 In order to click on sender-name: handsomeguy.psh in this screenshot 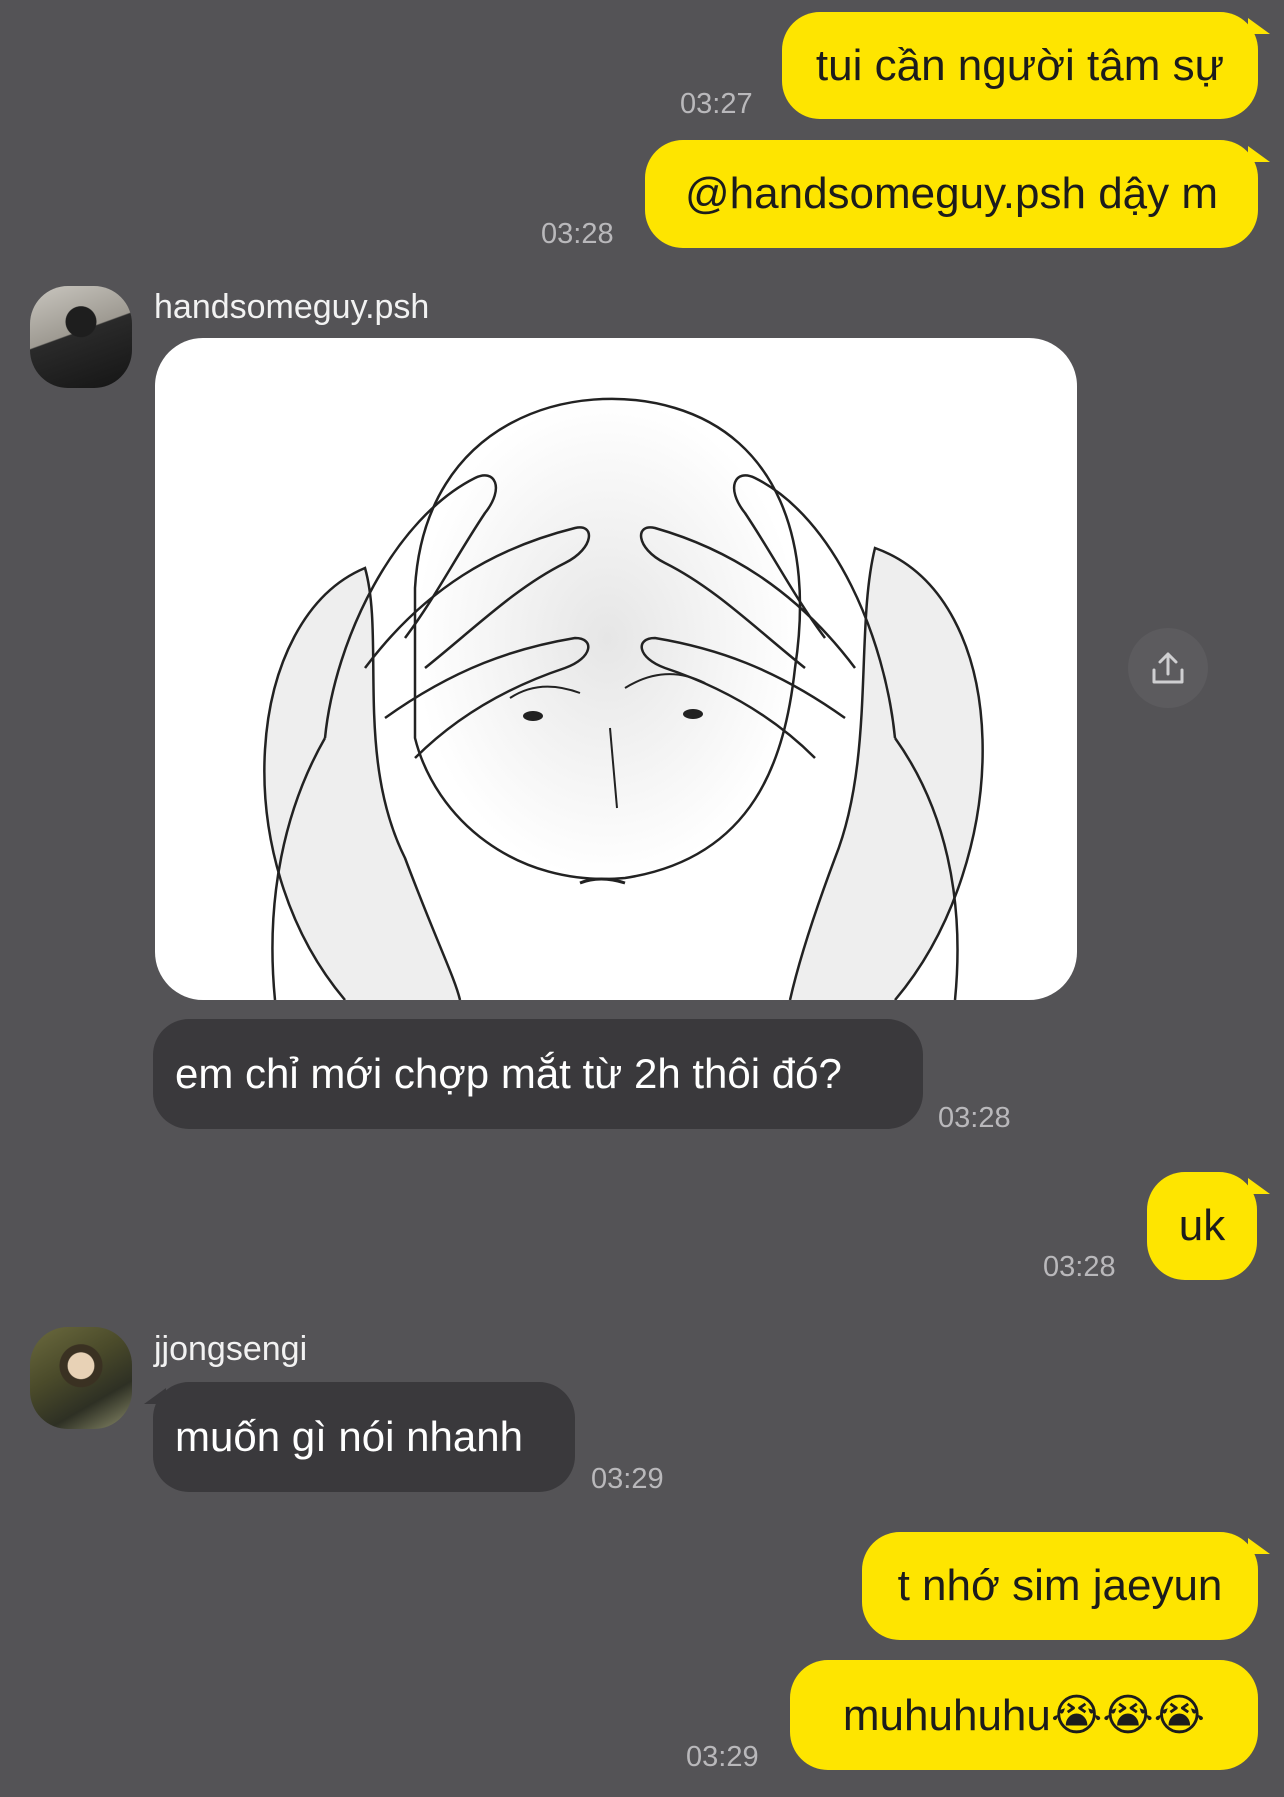, I will do `click(292, 307)`.